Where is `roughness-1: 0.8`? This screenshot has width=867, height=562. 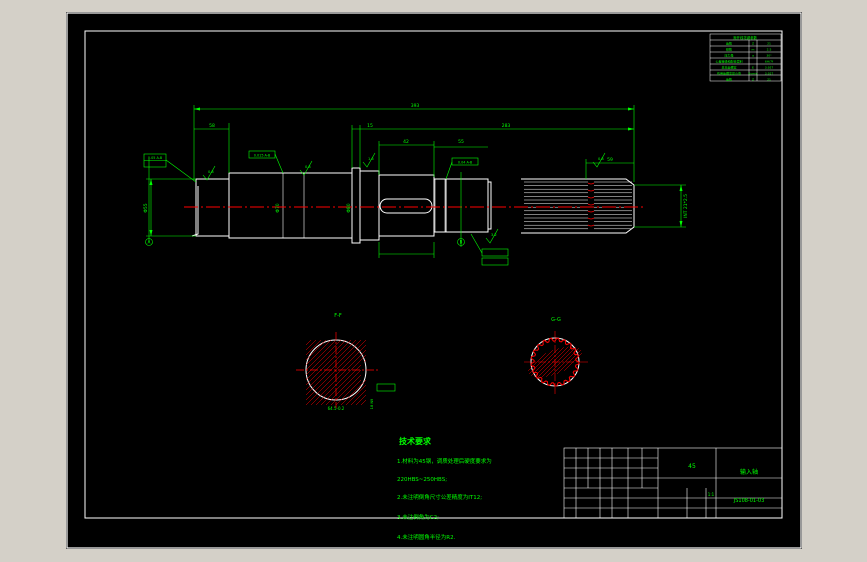 roughness-1: 0.8 is located at coordinates (211, 172).